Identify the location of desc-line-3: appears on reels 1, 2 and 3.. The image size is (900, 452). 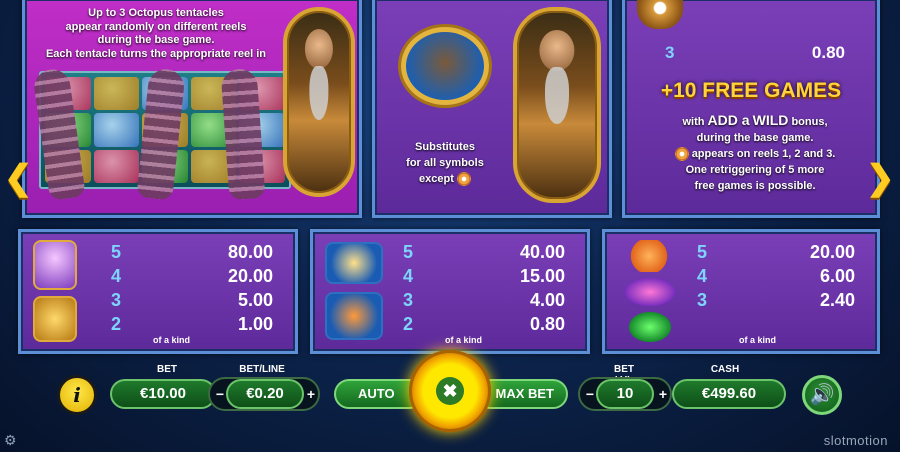
(763, 154).